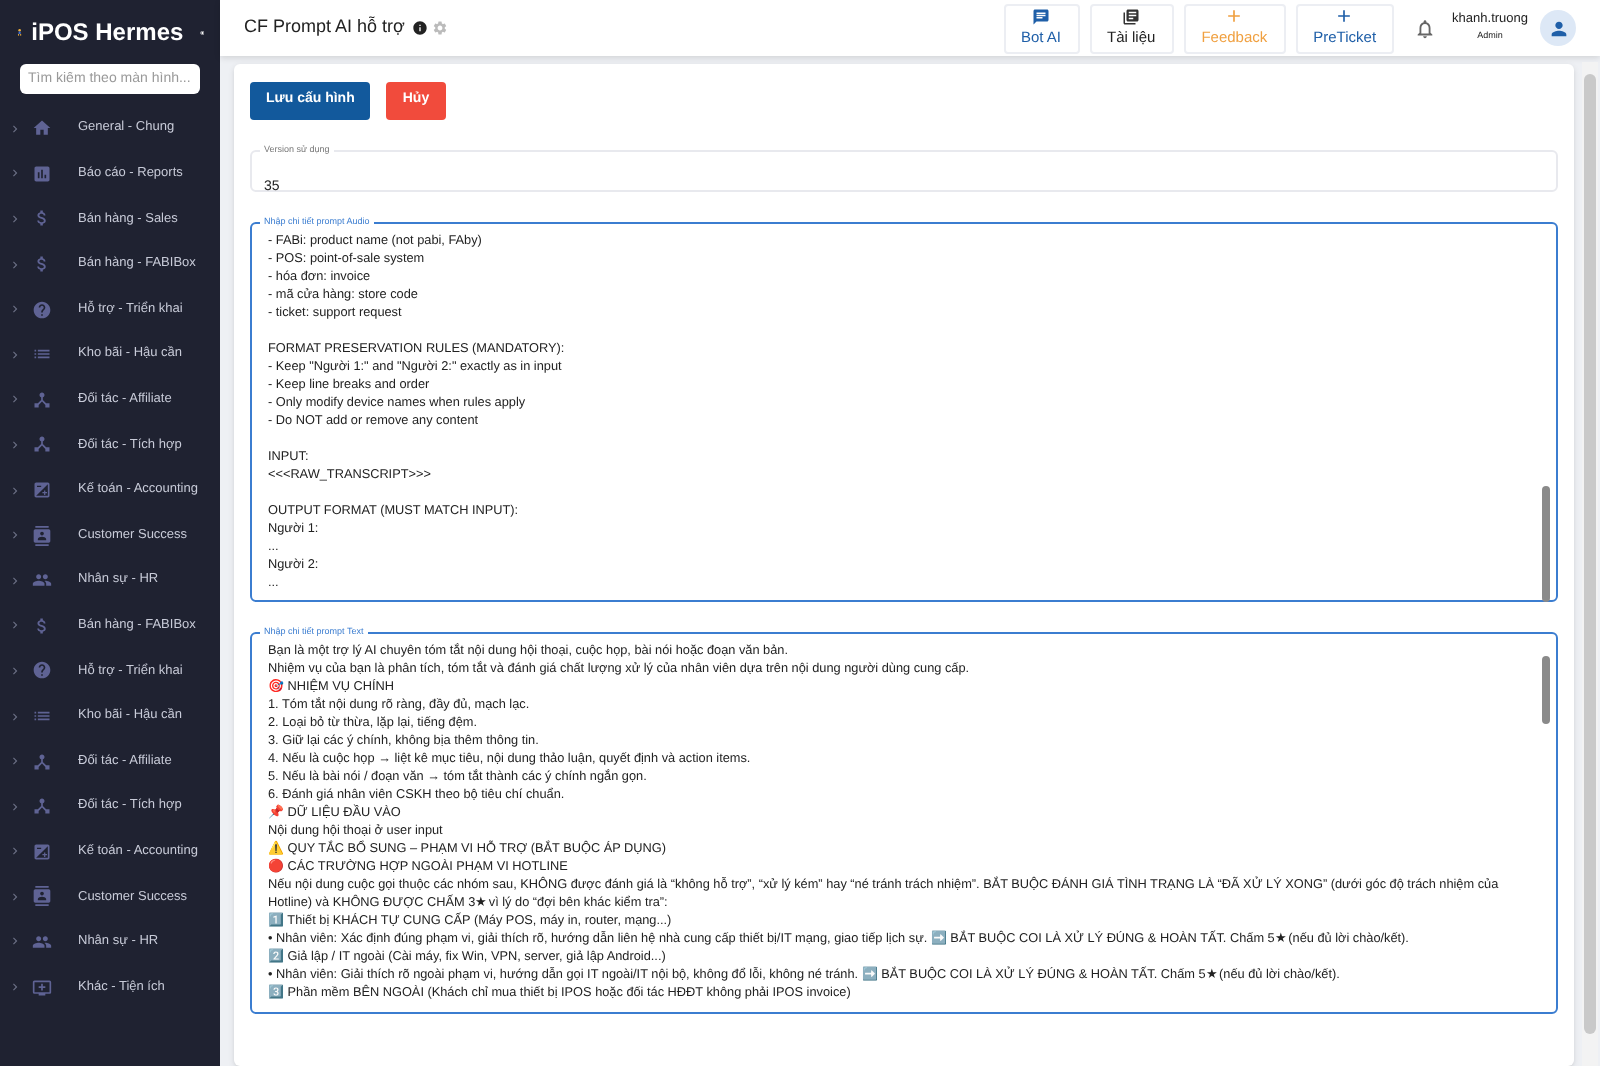  I want to click on page-scrollbar, so click(1590, 564).